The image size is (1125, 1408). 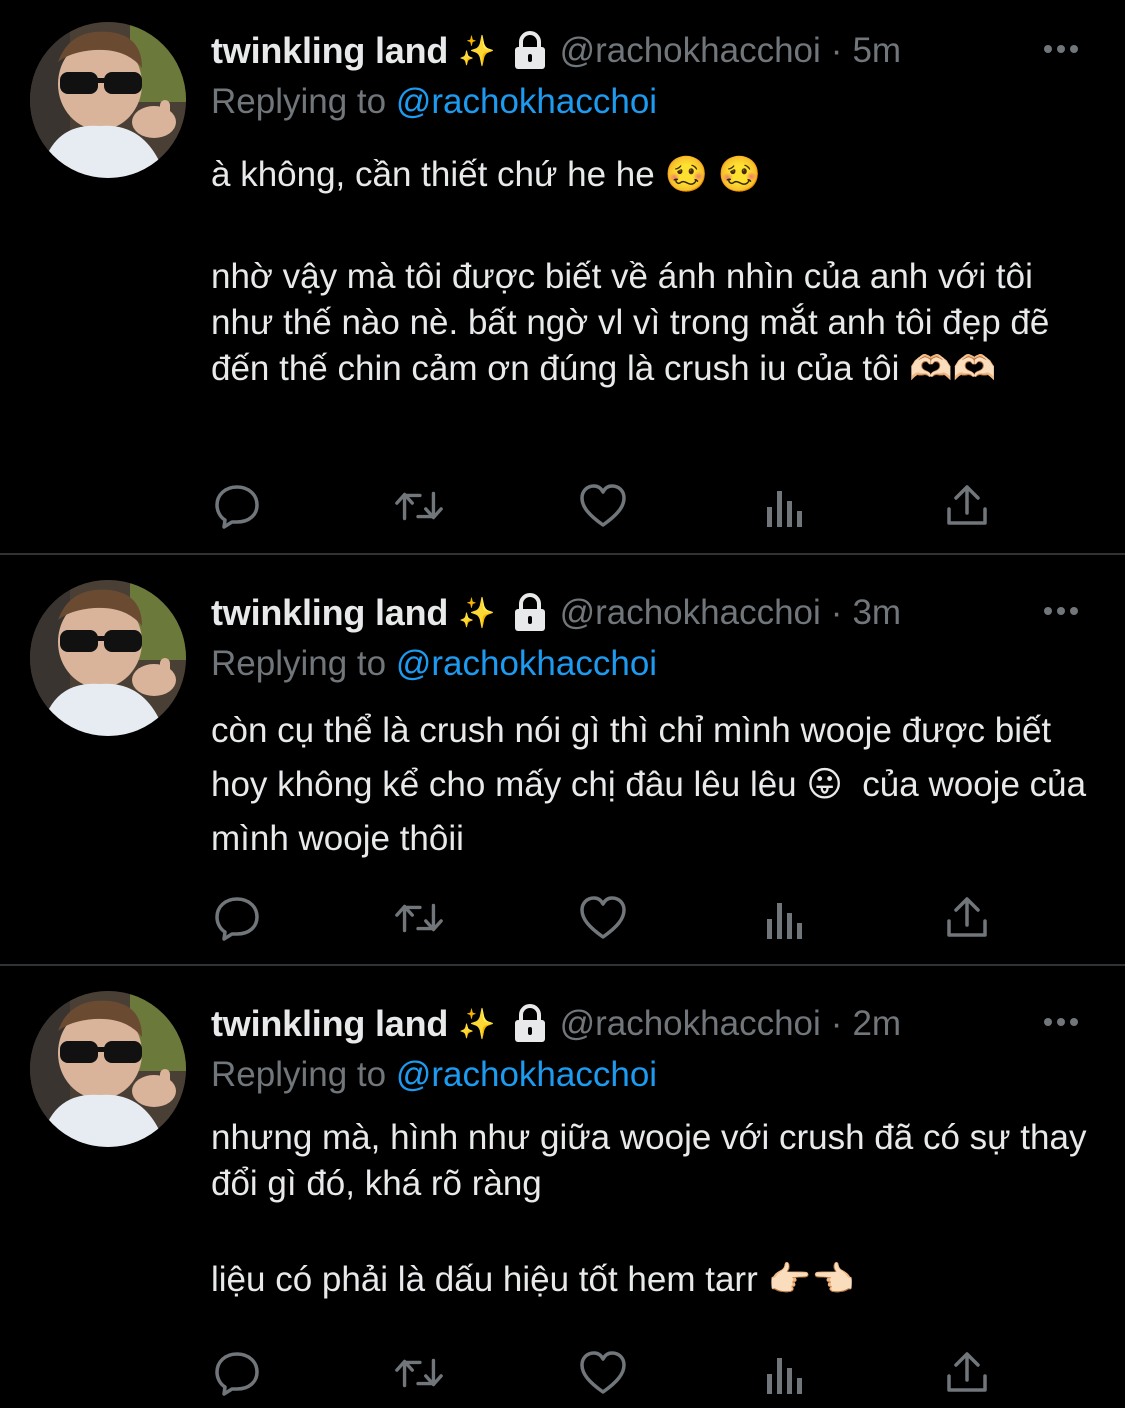 I want to click on timestamp: 2m, so click(x=876, y=1024).